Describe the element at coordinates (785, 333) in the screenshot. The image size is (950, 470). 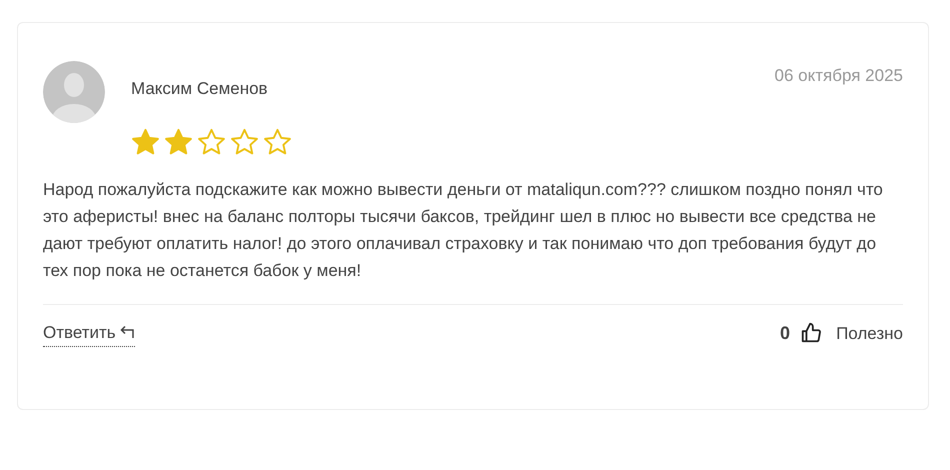
I see `like-count: 0` at that location.